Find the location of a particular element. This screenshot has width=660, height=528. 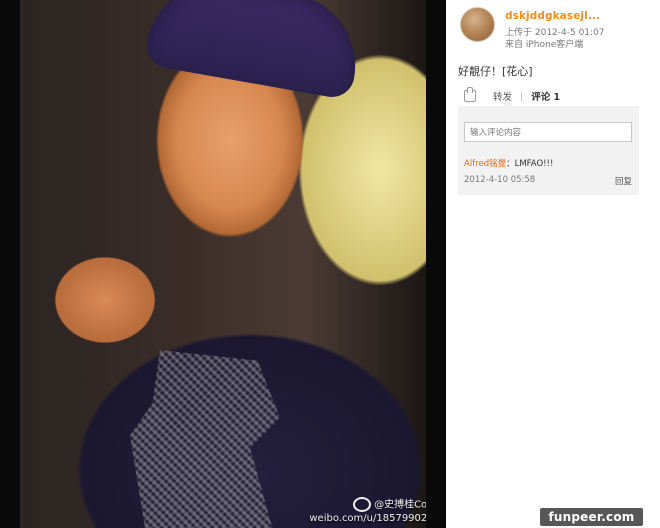

post-caption: 好靚仔！[花心] is located at coordinates (495, 71).